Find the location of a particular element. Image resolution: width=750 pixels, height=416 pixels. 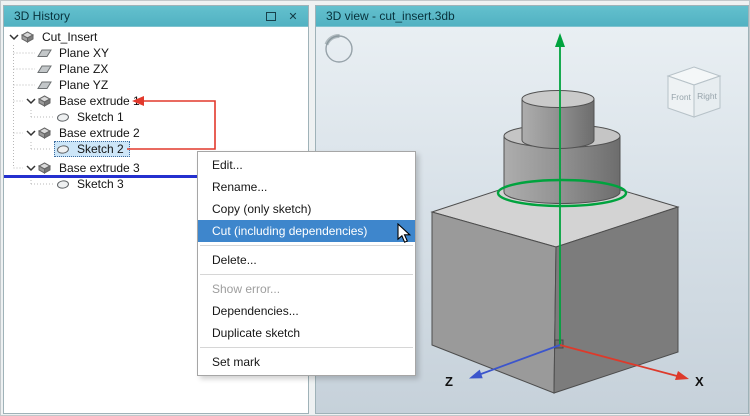

tree-item-label: Base extrude 1 is located at coordinates (99, 101).